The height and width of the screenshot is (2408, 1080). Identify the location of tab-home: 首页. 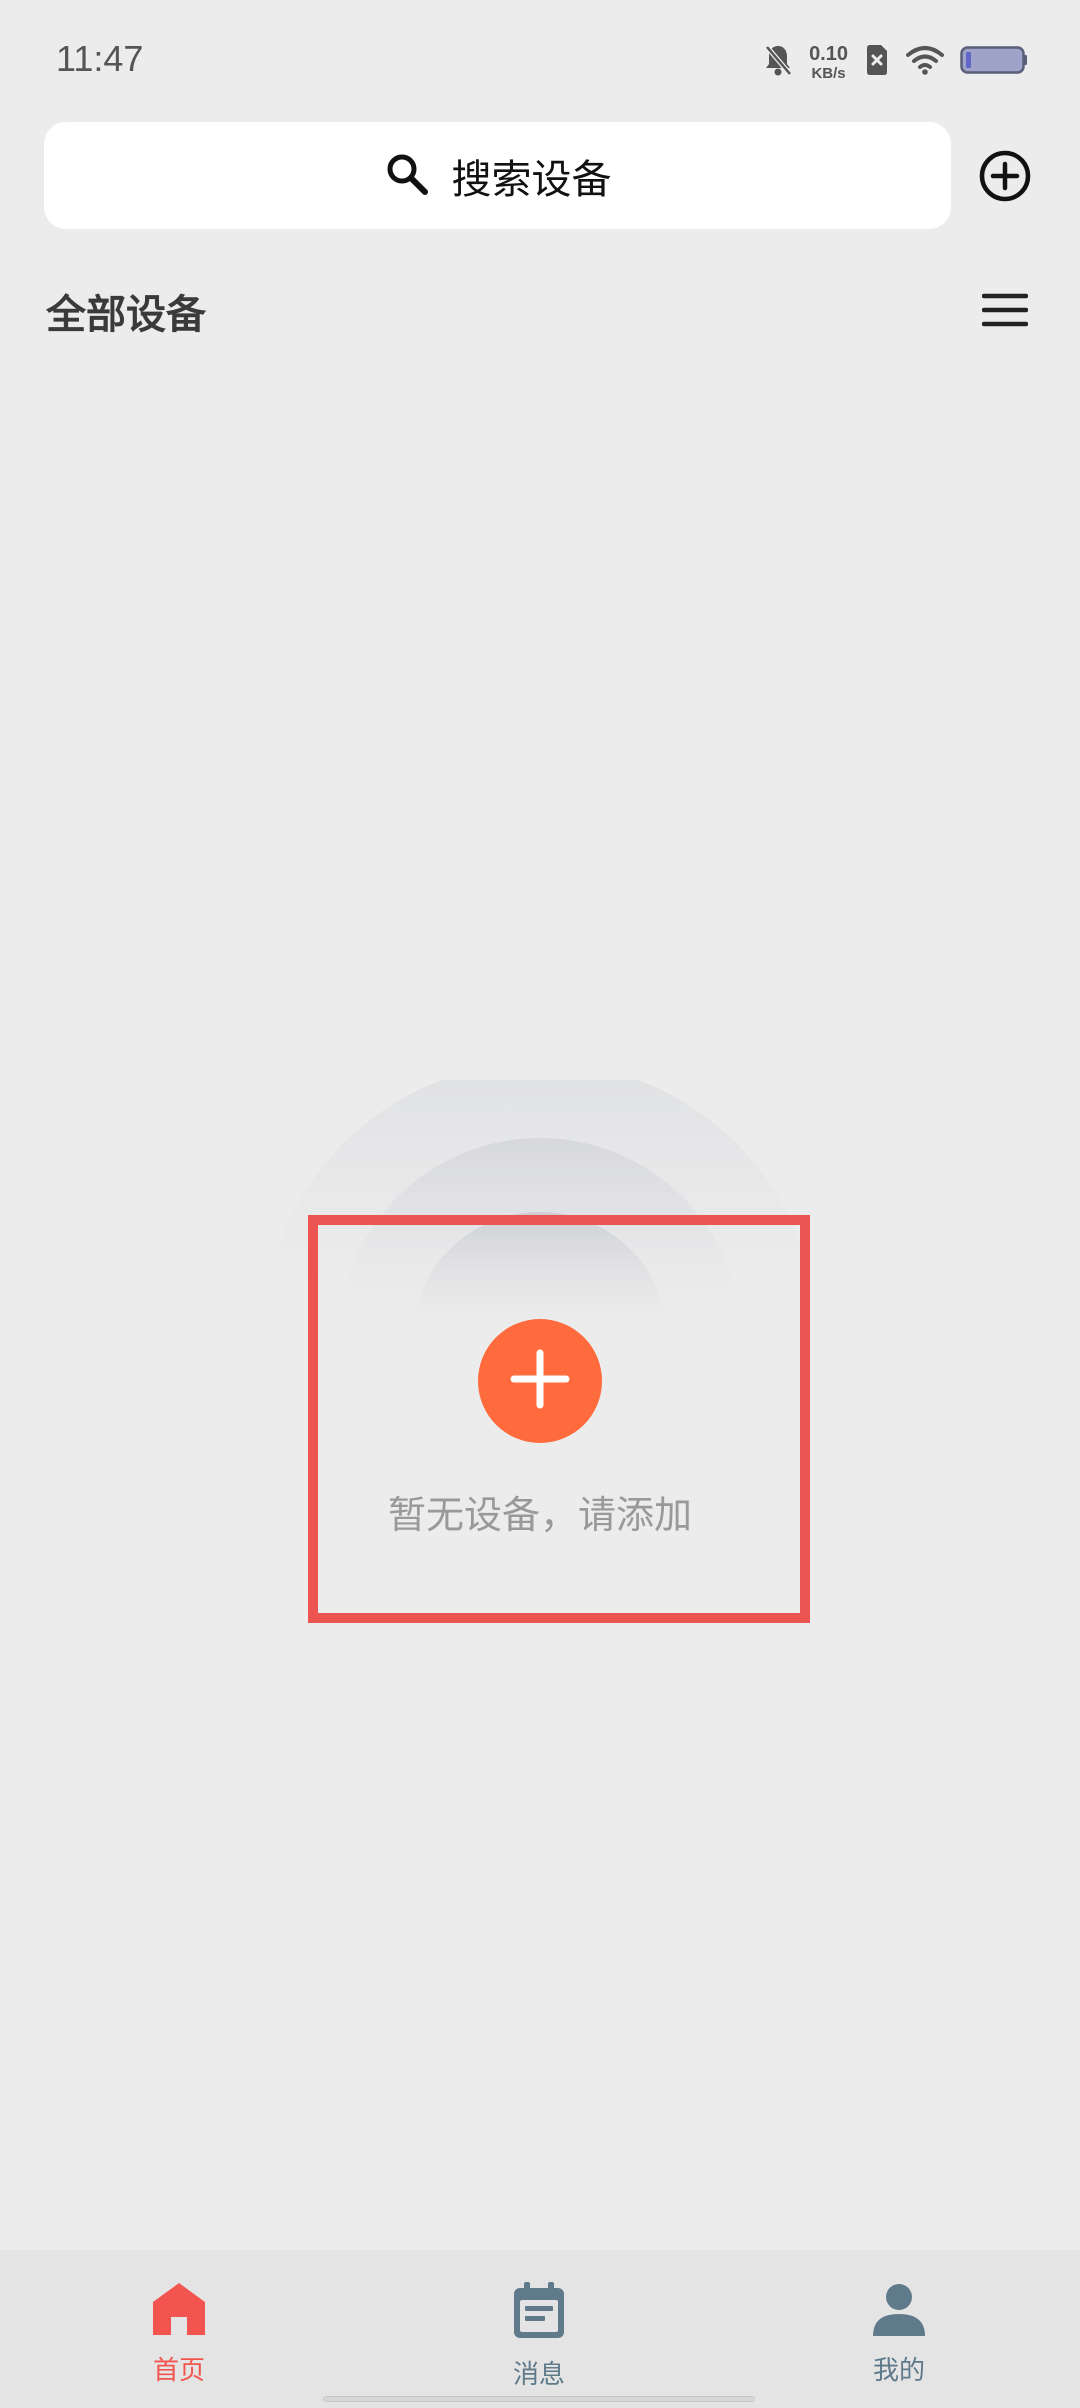
(179, 2329).